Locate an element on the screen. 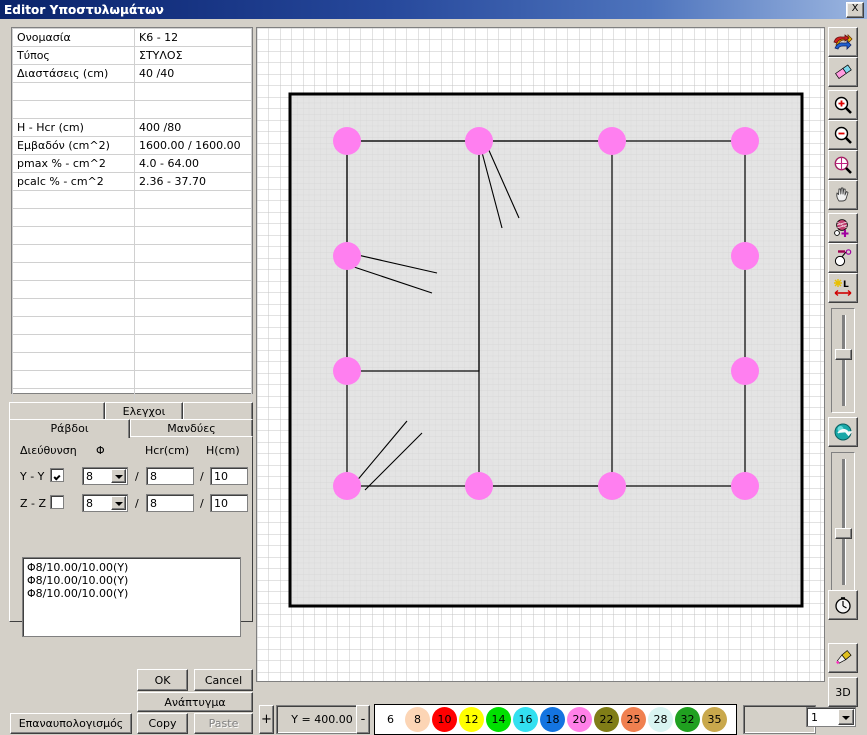 This screenshot has width=867, height=735. table-row: H - Hcr (cm) 400 /80 is located at coordinates (132, 127).